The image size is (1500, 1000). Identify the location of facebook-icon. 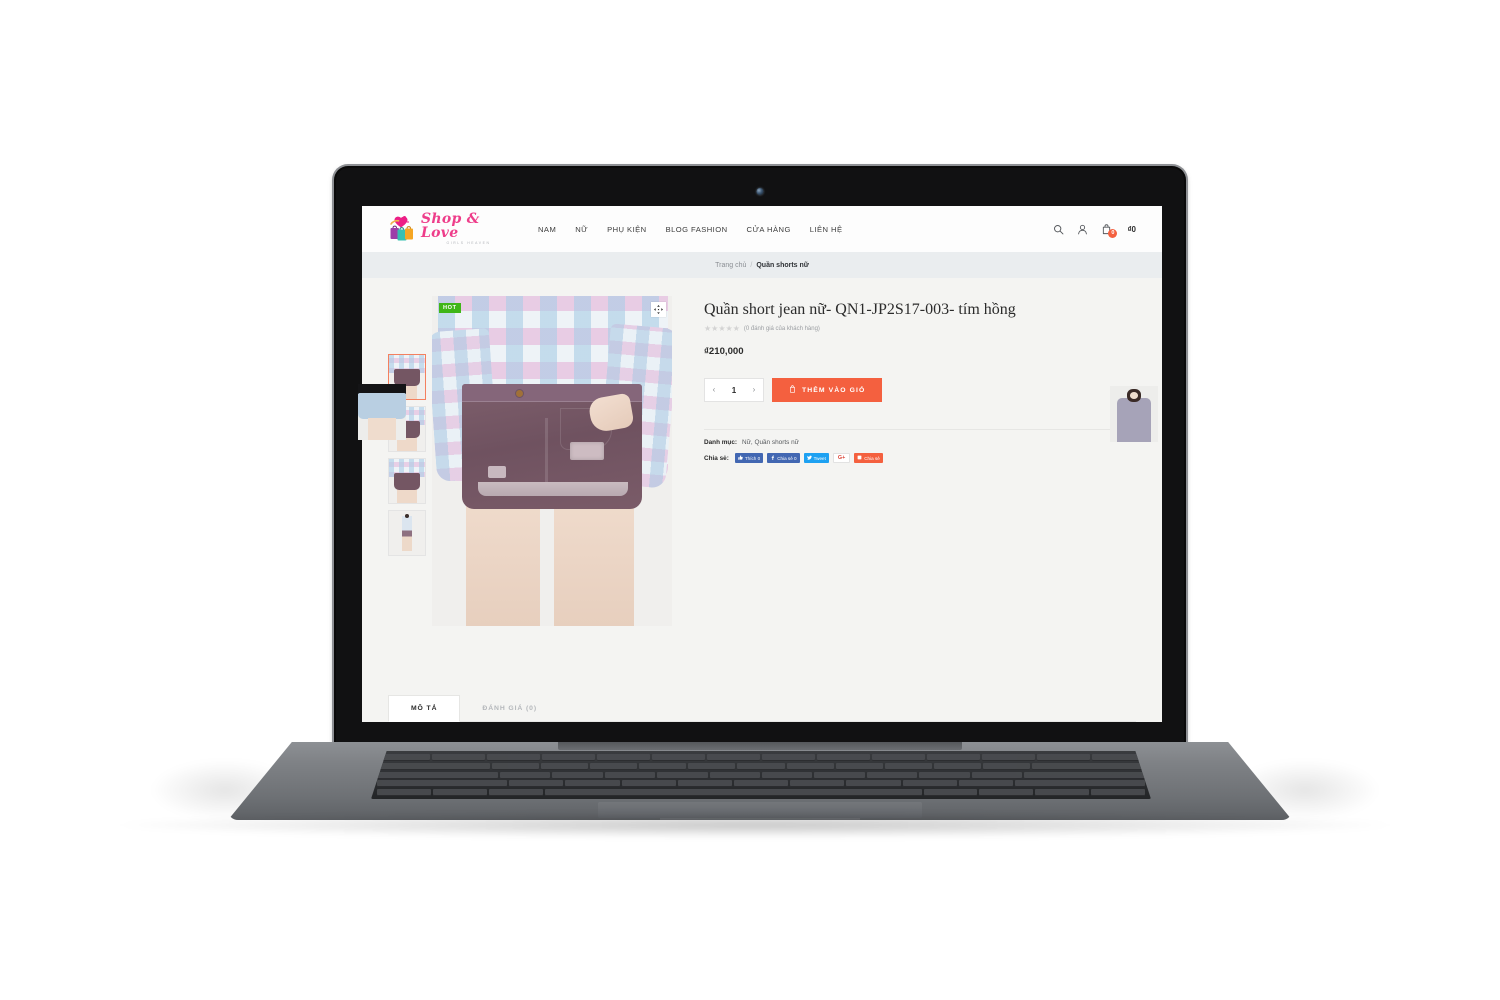
(772, 458).